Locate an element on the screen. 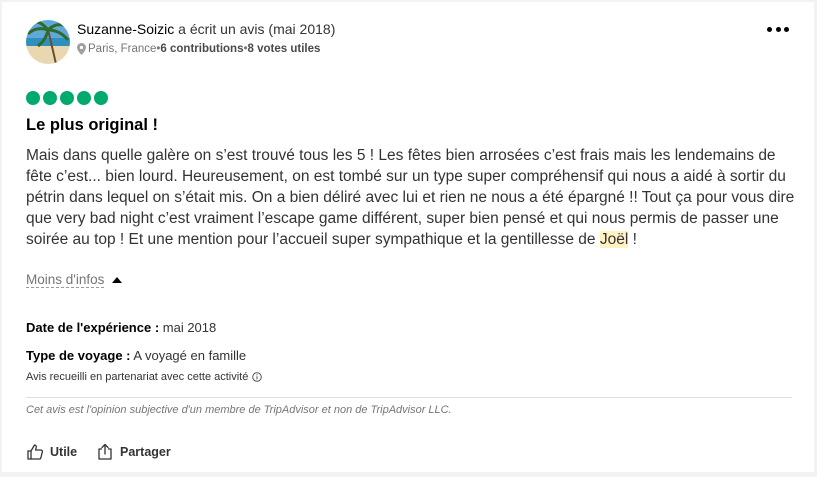 Image resolution: width=817 pixels, height=477 pixels. helpful-votes-count: 8 votes utiles is located at coordinates (284, 49).